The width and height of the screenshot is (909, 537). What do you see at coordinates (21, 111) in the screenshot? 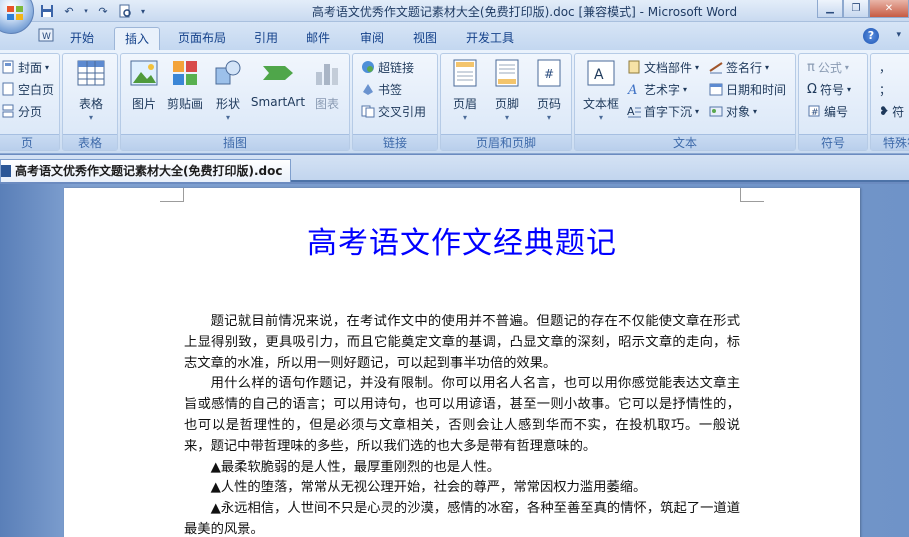
I see `page-break-button: 分页` at bounding box center [21, 111].